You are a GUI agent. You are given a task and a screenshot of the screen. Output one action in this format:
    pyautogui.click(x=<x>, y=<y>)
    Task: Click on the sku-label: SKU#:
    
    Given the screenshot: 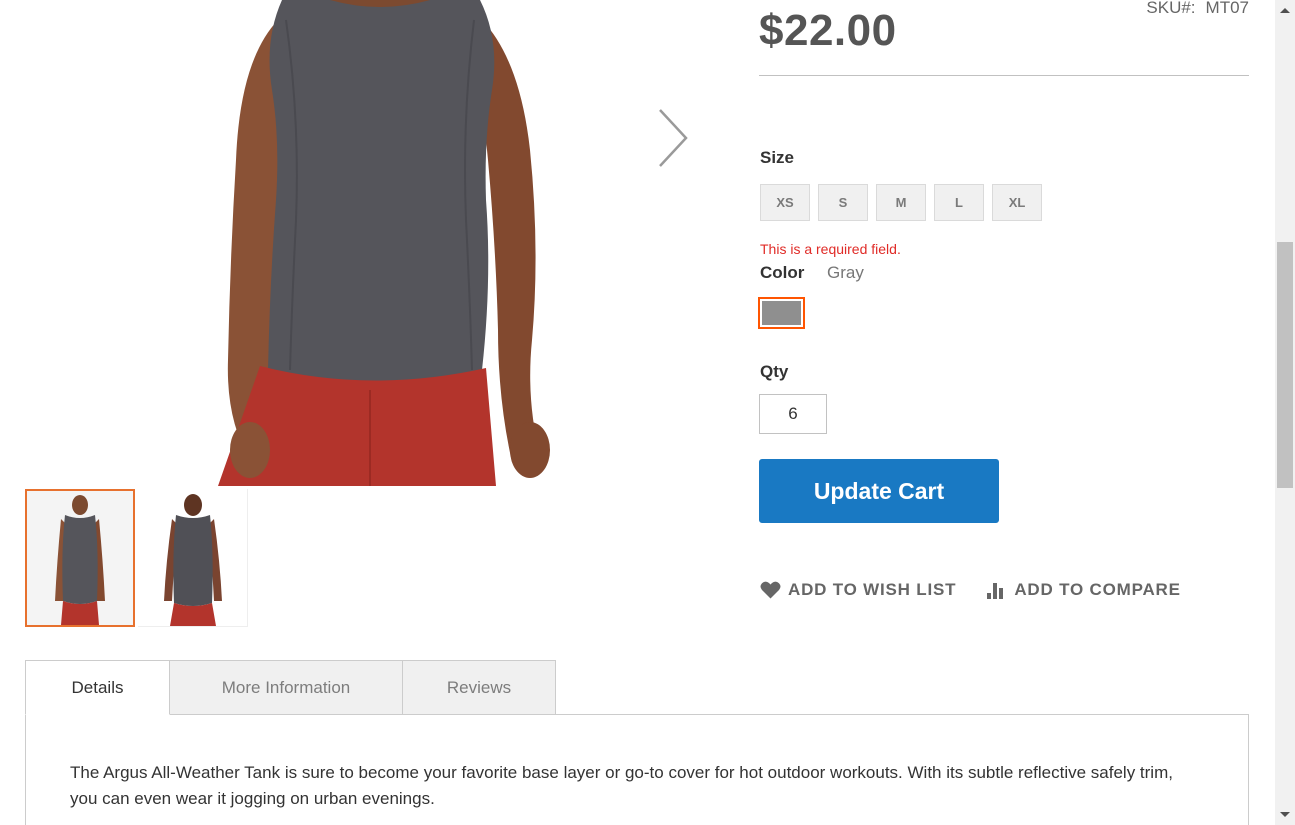 What is the action you would take?
    pyautogui.click(x=1171, y=8)
    